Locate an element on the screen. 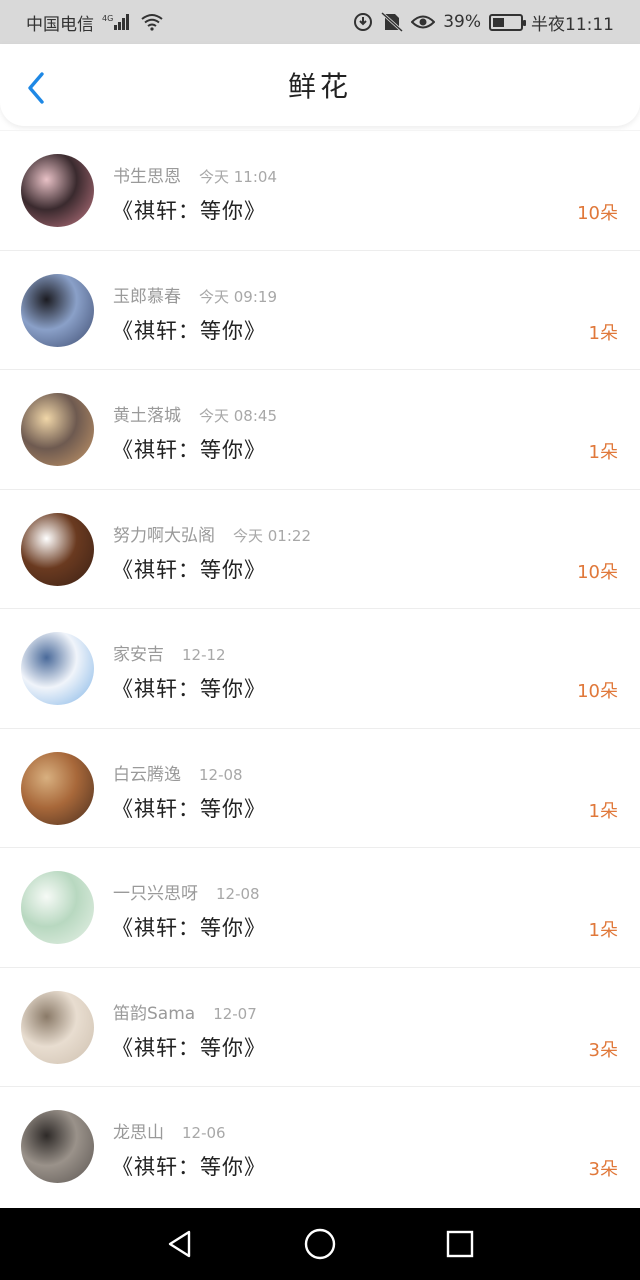  item-meta: 玉郎慕春 今天 09:19 is located at coordinates (195, 294).